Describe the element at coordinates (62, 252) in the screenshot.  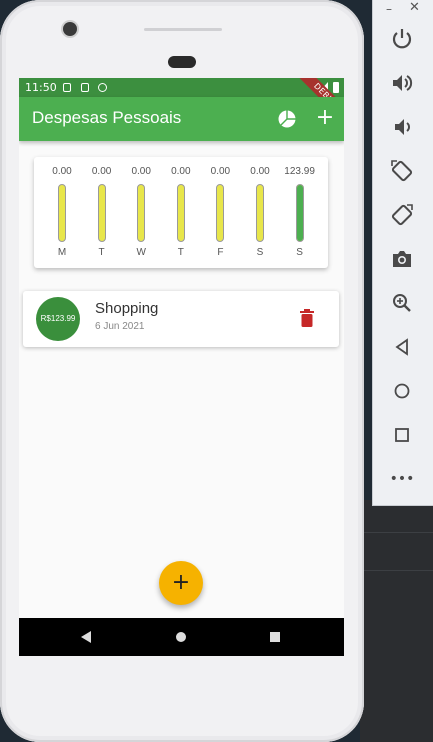
I see `bar-day-label: M` at that location.